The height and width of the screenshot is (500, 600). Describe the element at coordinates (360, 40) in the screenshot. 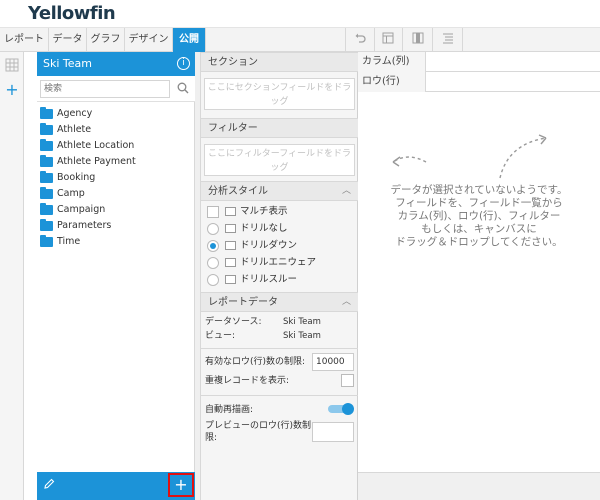

I see `undo-icon` at that location.